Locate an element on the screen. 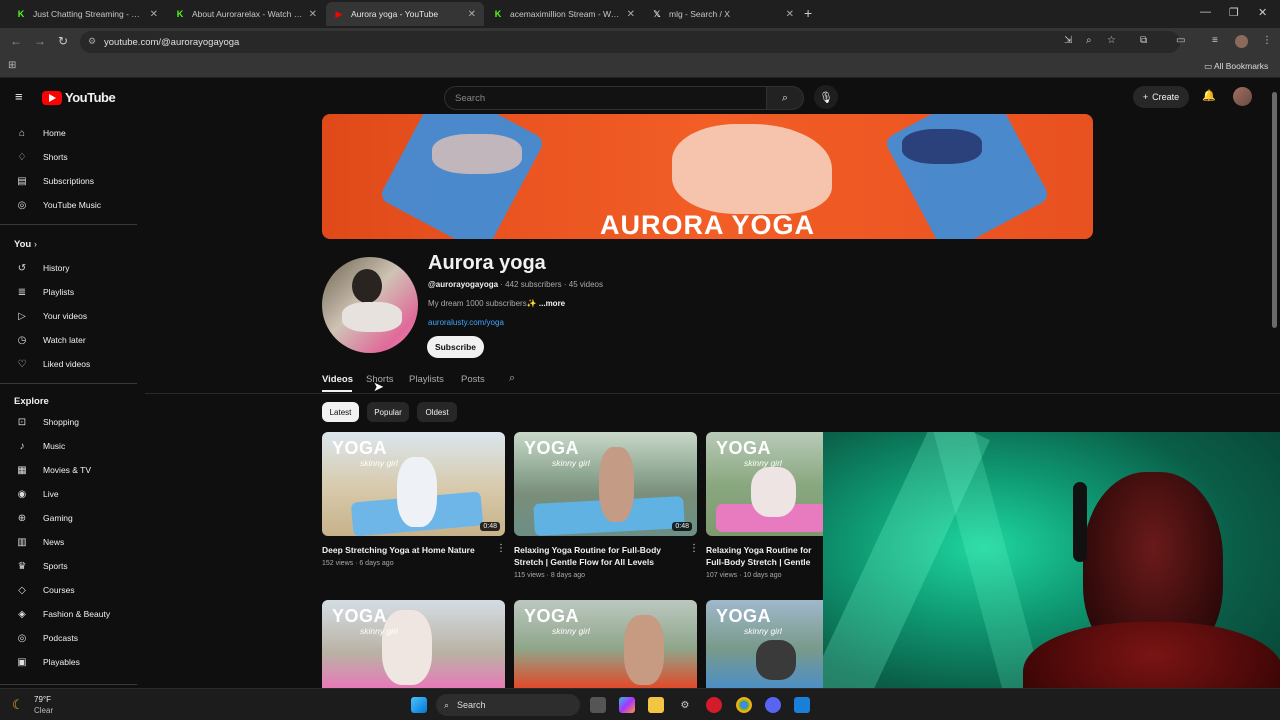 This screenshot has width=1280, height=720. video-title: Deep Stretching Yoga at Home Nature is located at coordinates (407, 550).